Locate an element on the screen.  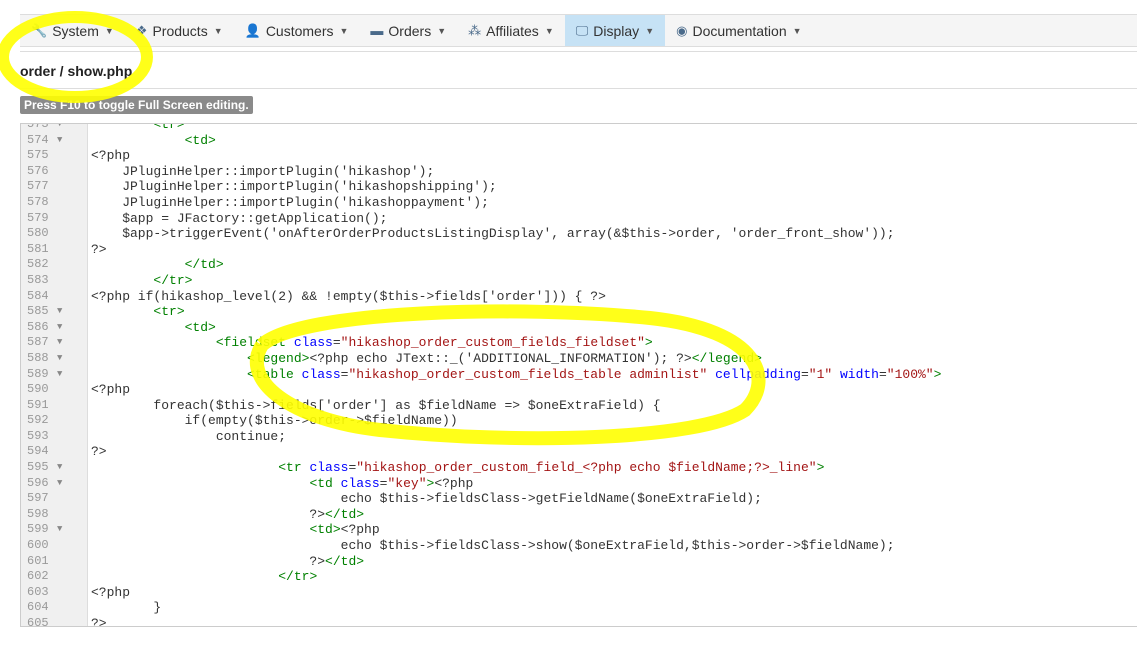
code-line: 575 <?php is located at coordinates (579, 156).